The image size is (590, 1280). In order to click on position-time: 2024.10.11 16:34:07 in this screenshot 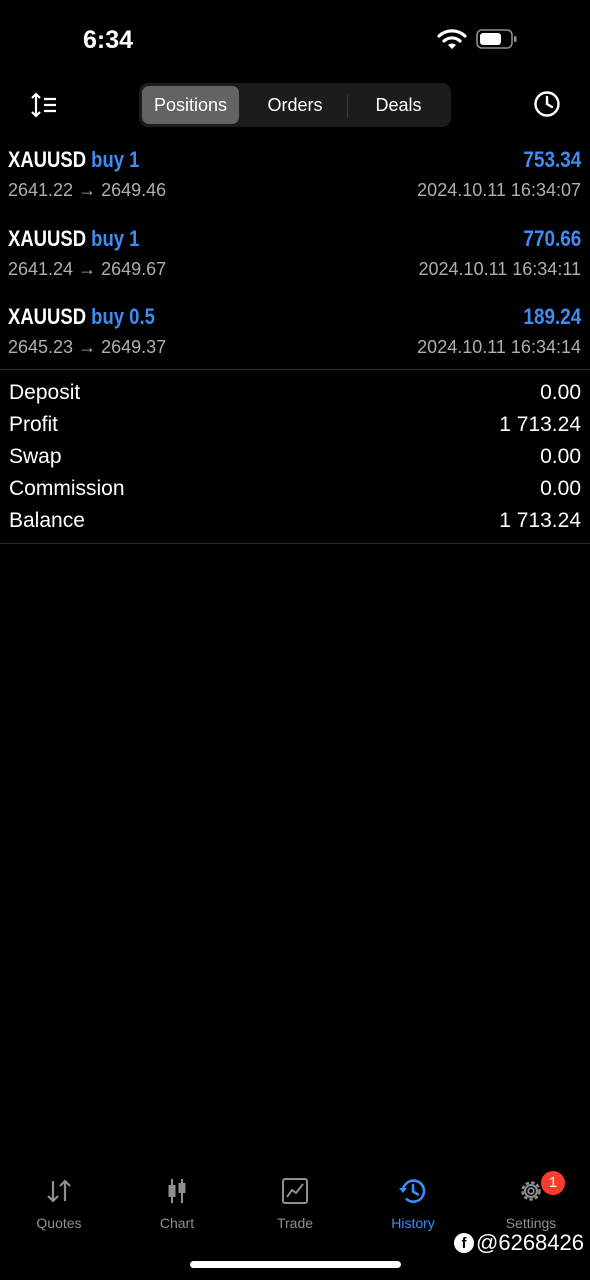, I will do `click(499, 190)`.